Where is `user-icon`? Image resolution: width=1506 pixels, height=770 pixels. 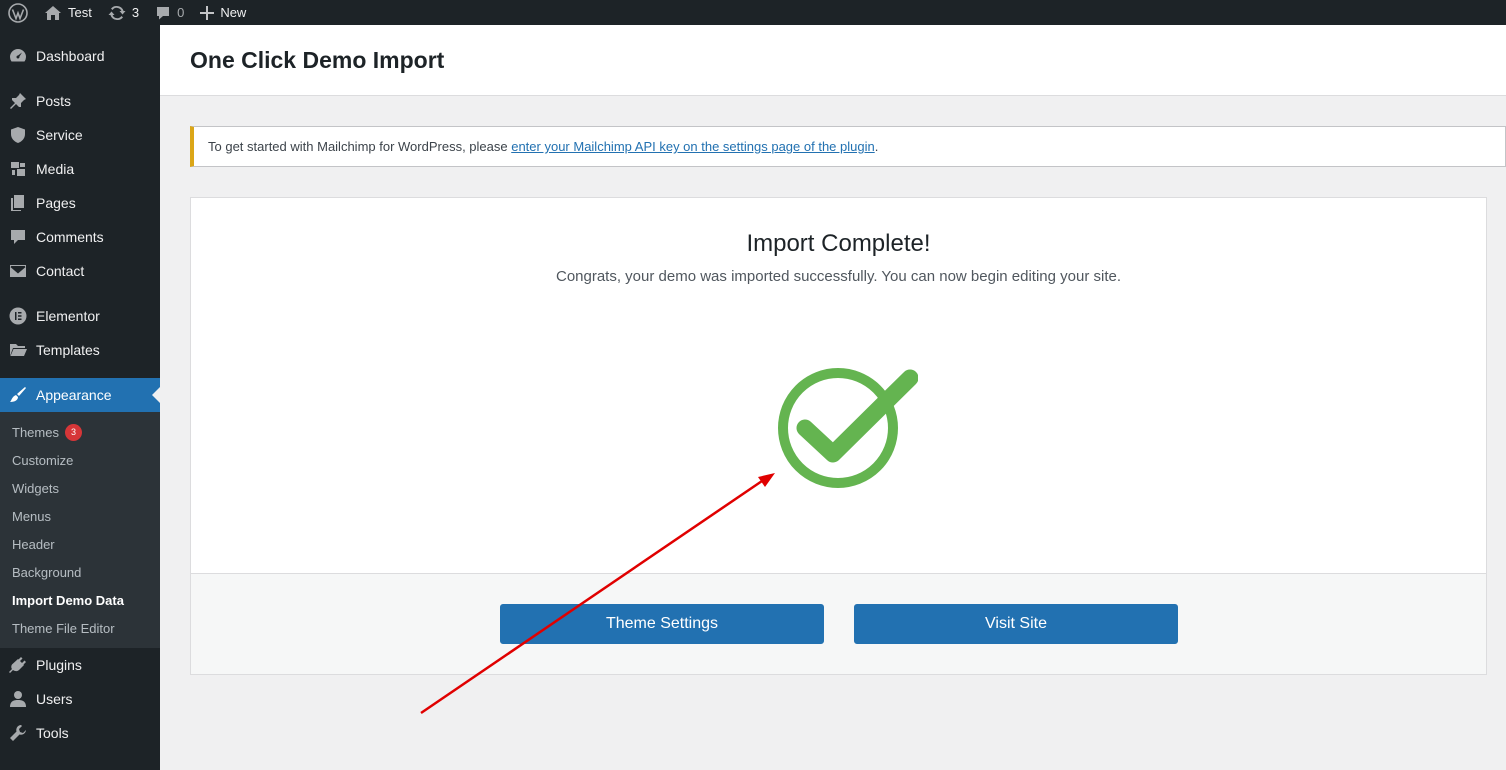
user-icon is located at coordinates (18, 699).